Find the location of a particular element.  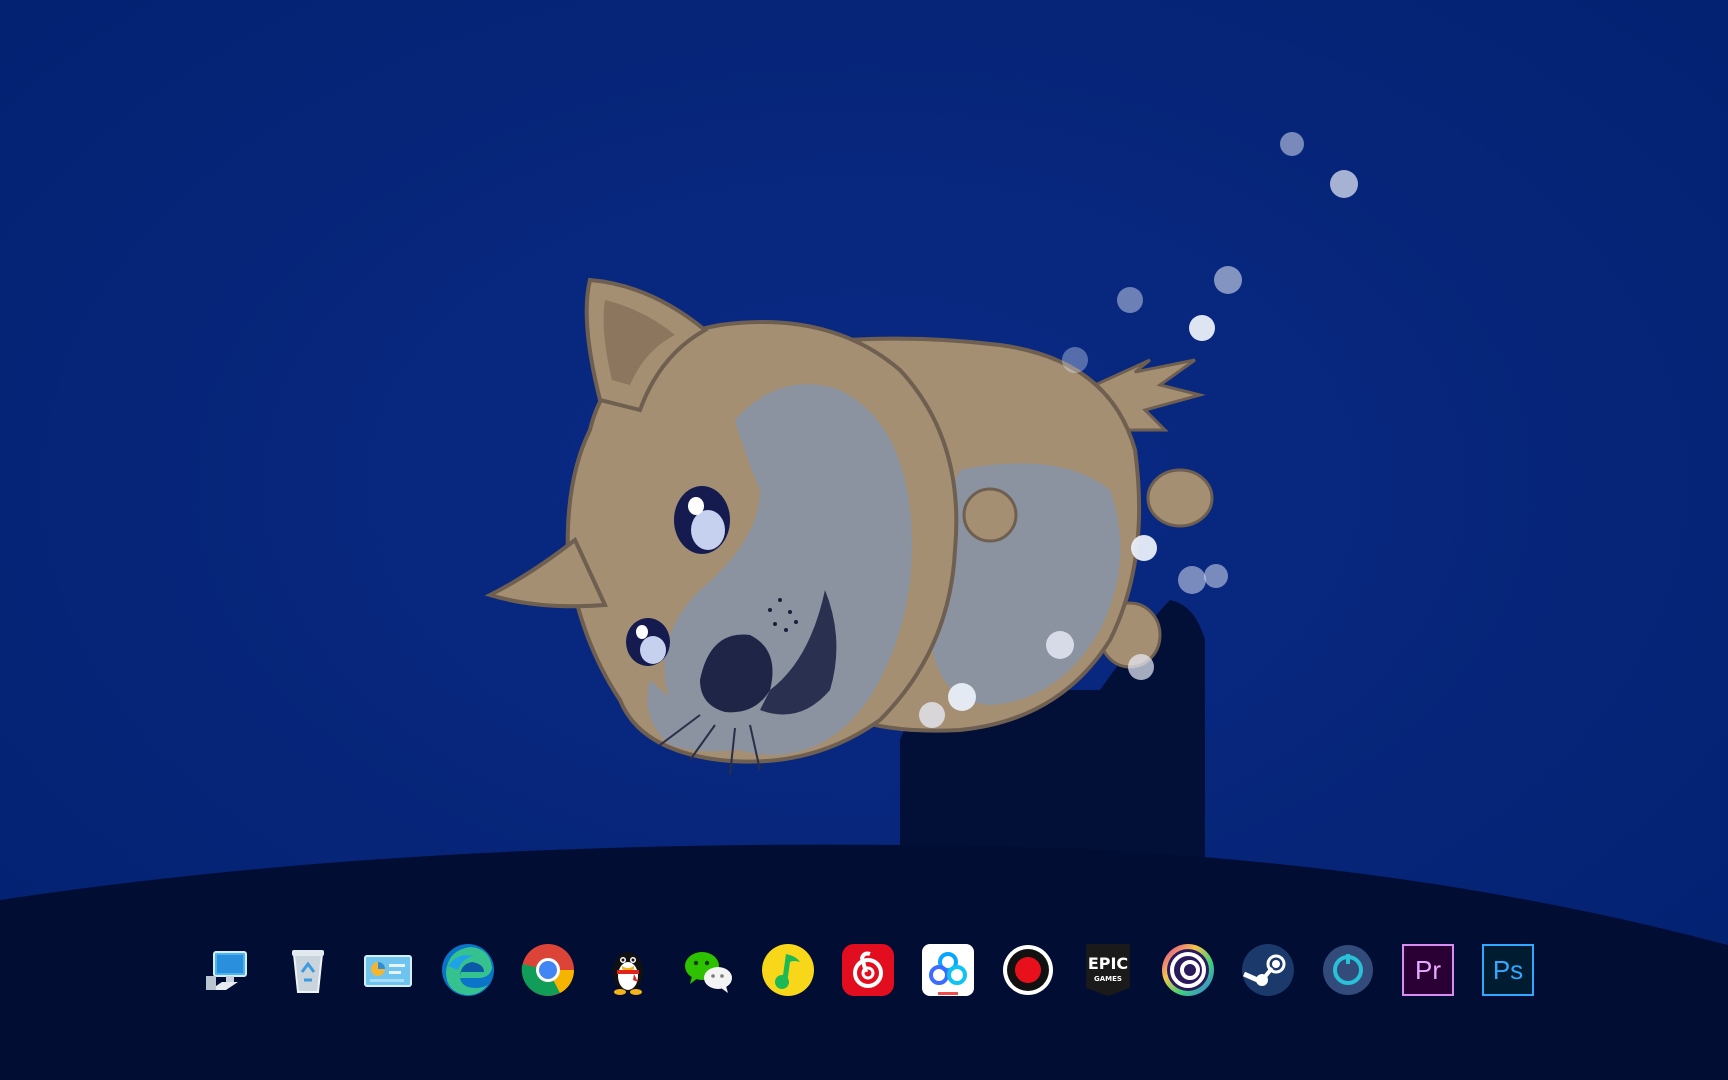

this-pc-icon is located at coordinates (228, 970).